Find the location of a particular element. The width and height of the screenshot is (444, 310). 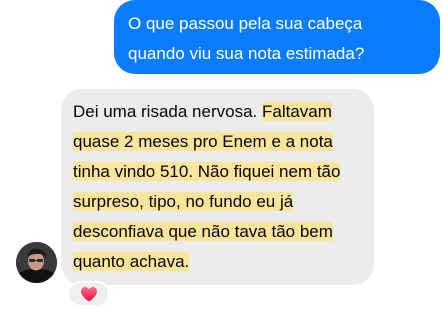

message-text-plain: Dei uma risada nervosa. is located at coordinates (167, 111).